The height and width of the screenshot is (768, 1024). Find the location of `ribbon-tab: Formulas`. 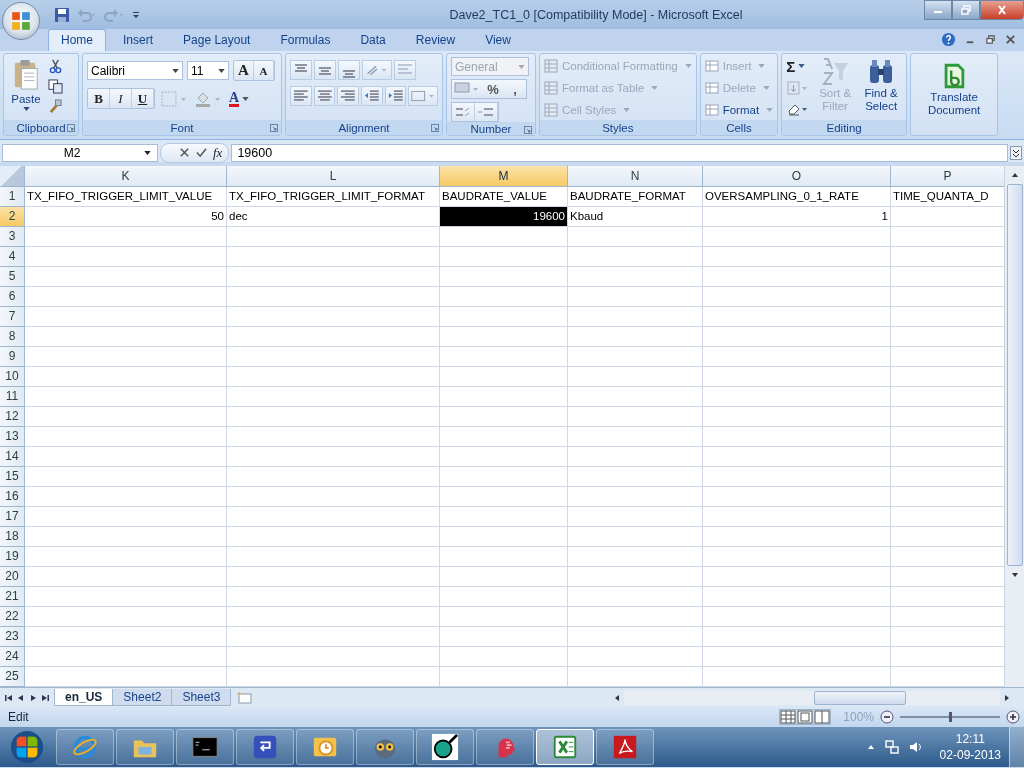

ribbon-tab: Formulas is located at coordinates (305, 40).